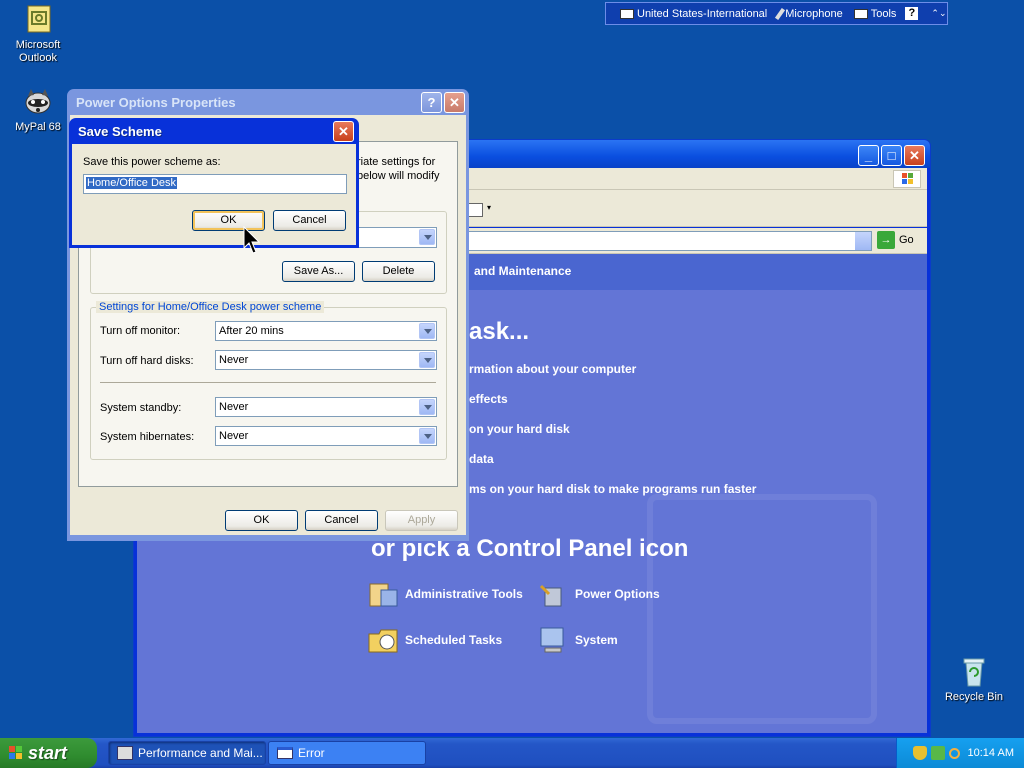  Describe the element at coordinates (667, 241) in the screenshot. I see `address-input` at that location.